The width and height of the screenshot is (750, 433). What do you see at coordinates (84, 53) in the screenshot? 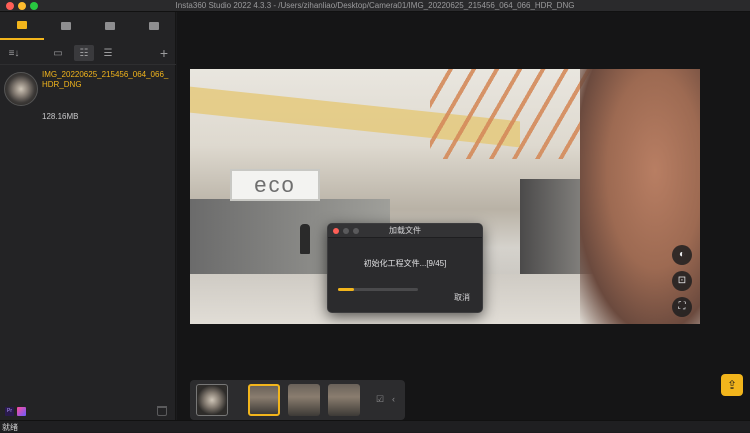
I see `view-grid-button: ☷` at bounding box center [84, 53].